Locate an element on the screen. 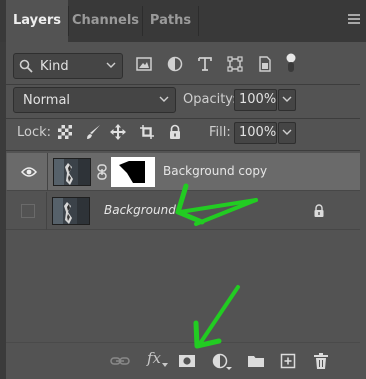  mask-shape is located at coordinates (133, 172).